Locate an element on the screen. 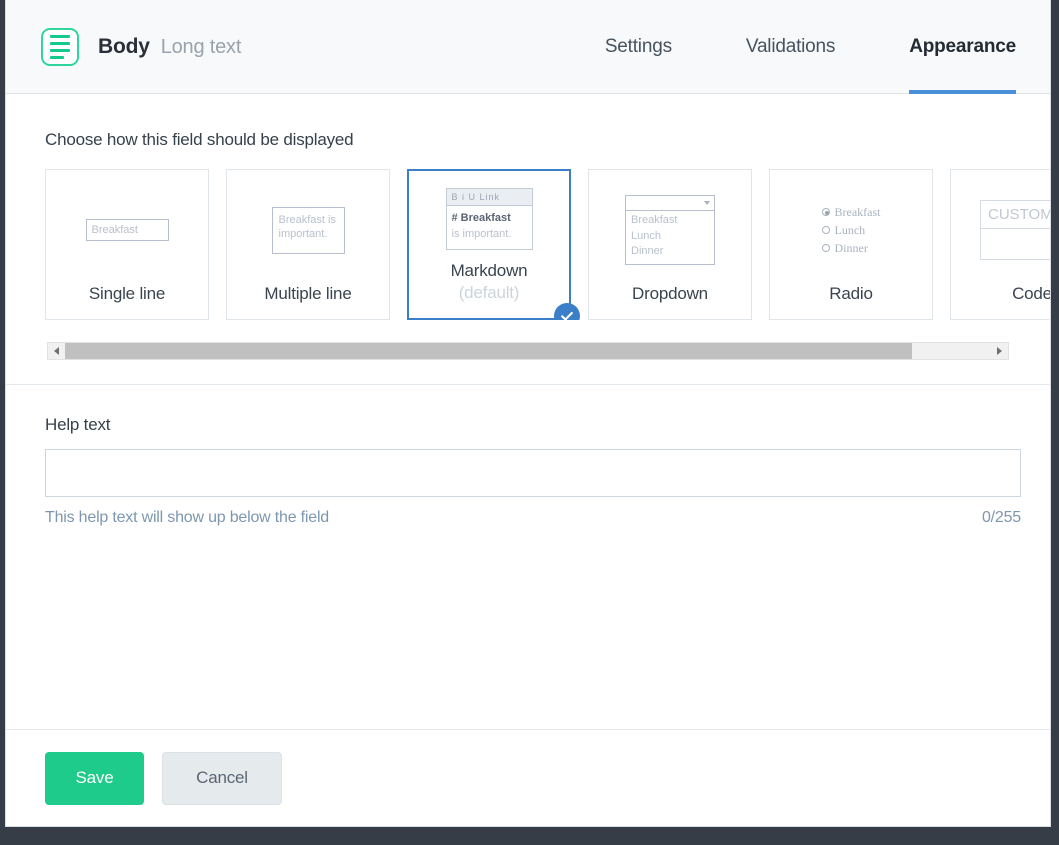 The width and height of the screenshot is (1059, 845). radio-group-mock: Breakfast Lunch Dinner is located at coordinates (851, 230).